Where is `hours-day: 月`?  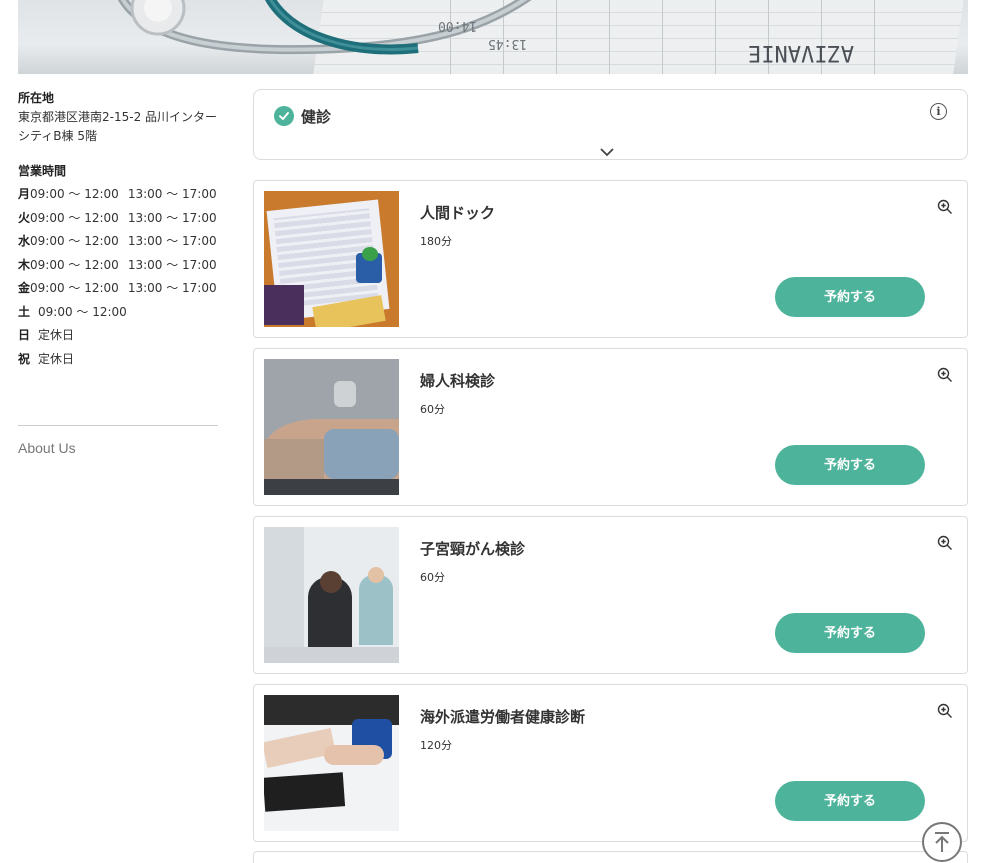 hours-day: 月 is located at coordinates (24, 194).